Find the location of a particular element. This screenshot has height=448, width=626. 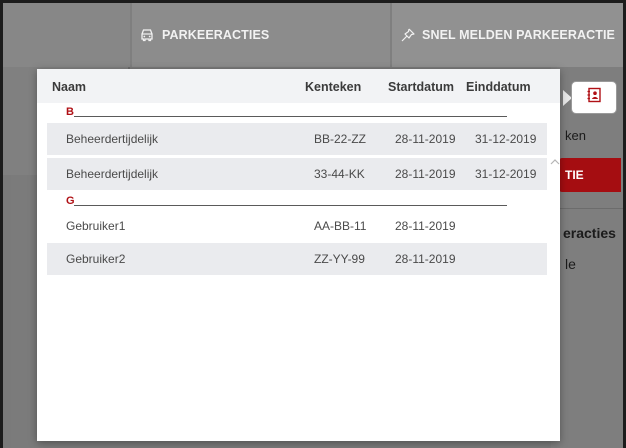

background-right-column is located at coordinates (587, 257).